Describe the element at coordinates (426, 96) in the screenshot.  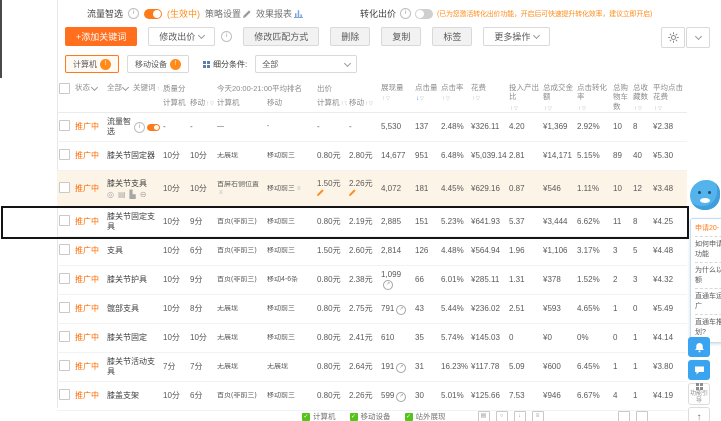
I see `header-metric: 点击量 ↓▽` at that location.